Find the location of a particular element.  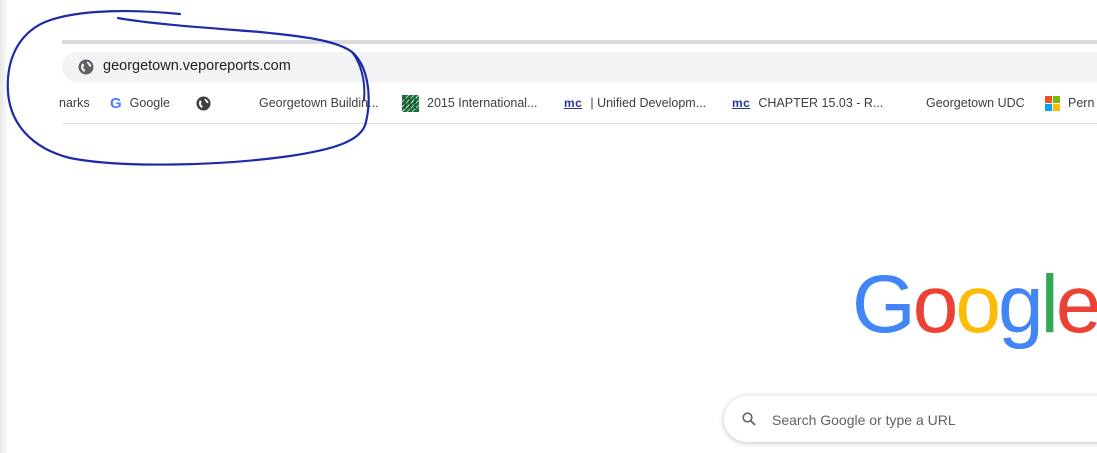

google-logo: Google is located at coordinates (974, 305).